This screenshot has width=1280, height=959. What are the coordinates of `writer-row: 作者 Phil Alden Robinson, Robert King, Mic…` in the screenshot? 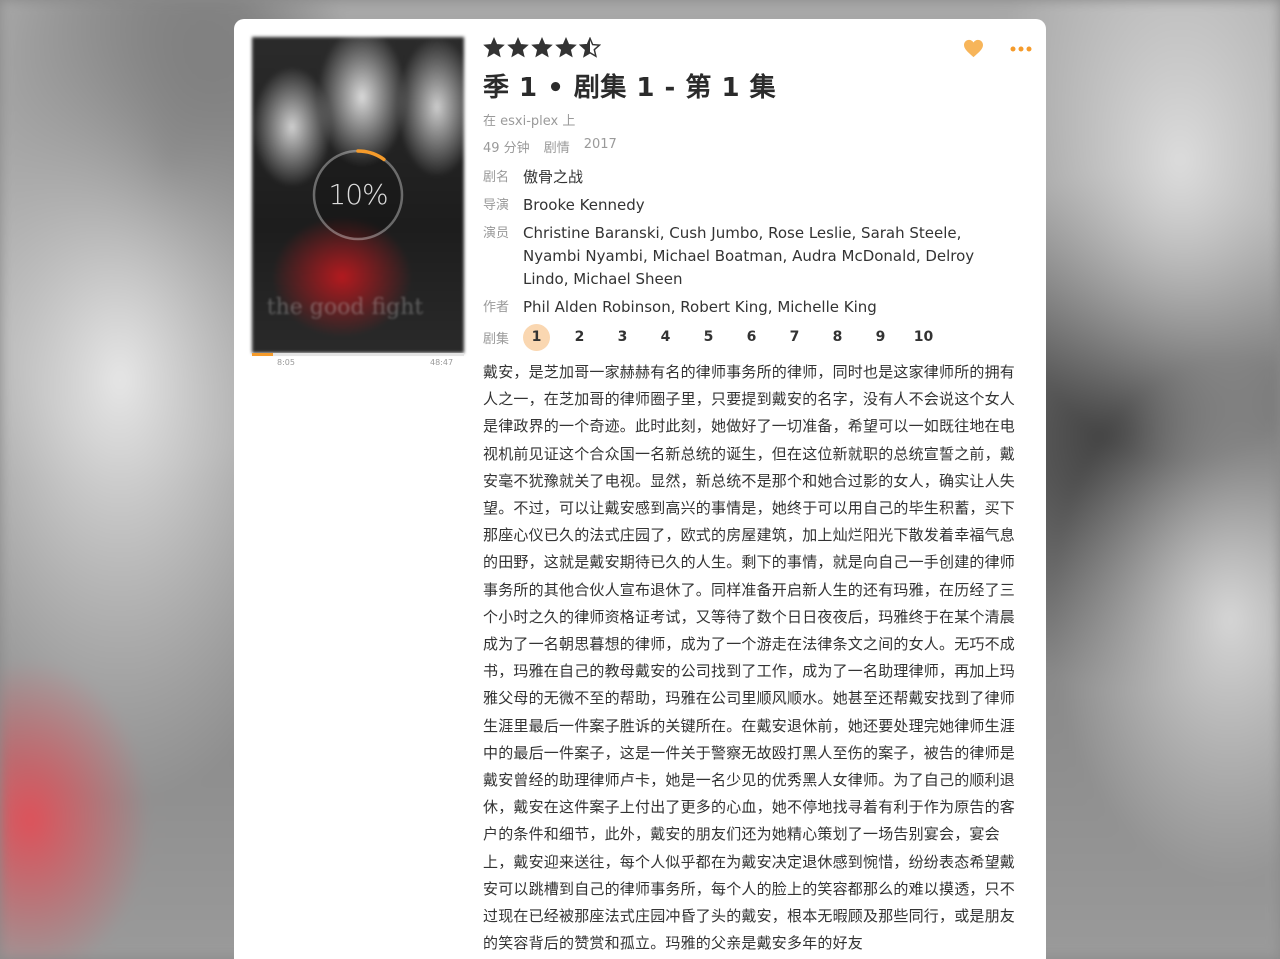 It's located at (750, 307).